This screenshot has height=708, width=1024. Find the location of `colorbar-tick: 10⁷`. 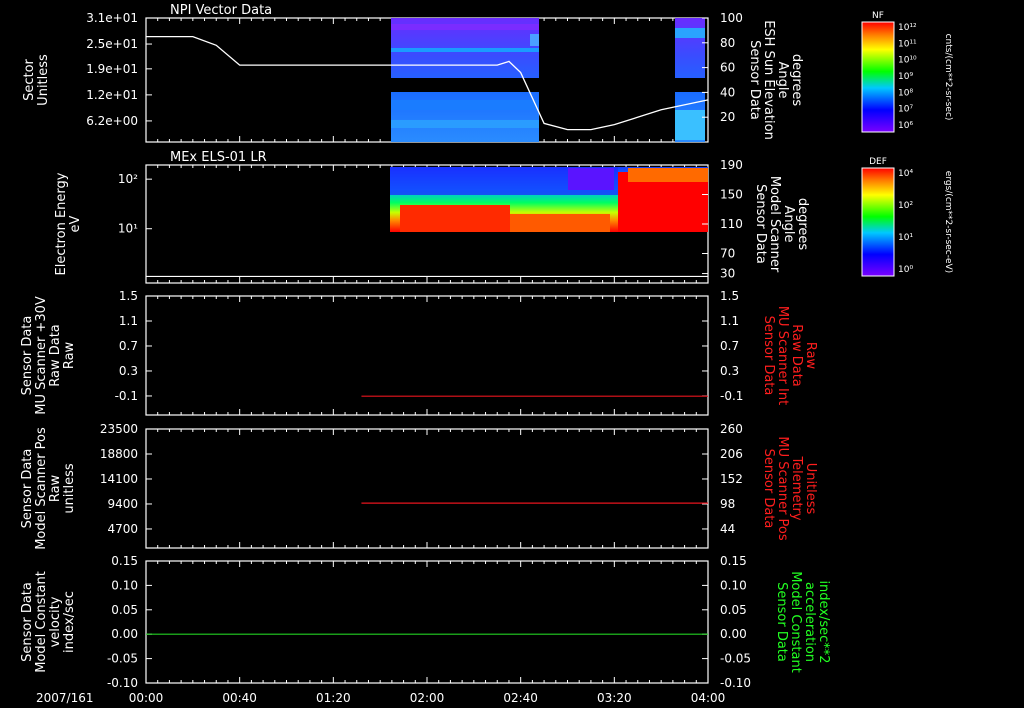

colorbar-tick: 10⁷ is located at coordinates (905, 110).